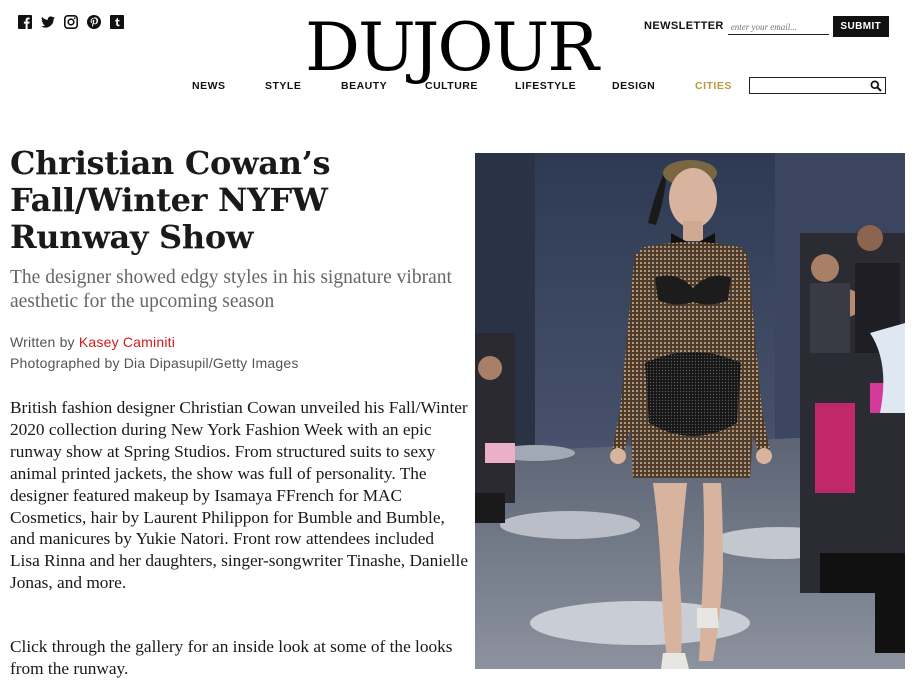 The image size is (915, 700). I want to click on search-box, so click(817, 85).